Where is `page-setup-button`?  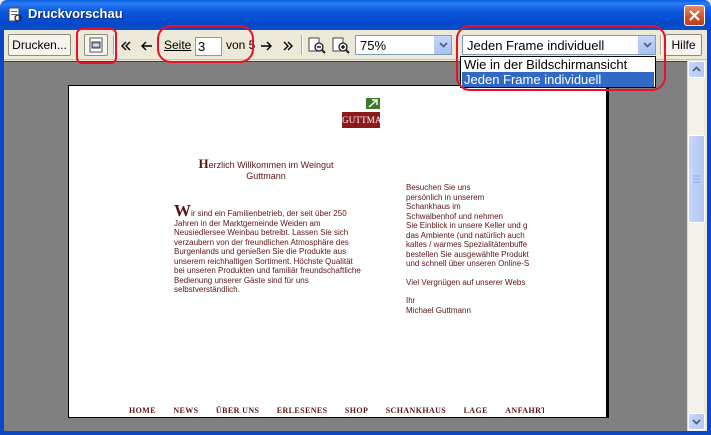
page-setup-button is located at coordinates (96, 45).